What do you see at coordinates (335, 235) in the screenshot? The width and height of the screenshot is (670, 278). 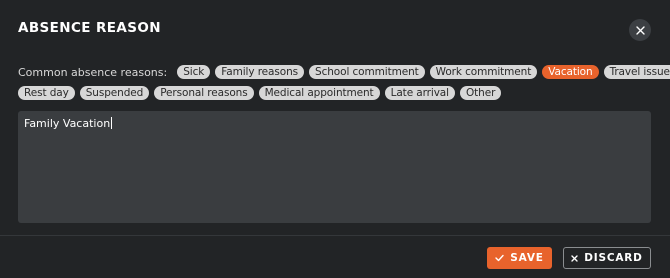 I see `footer-divider` at bounding box center [335, 235].